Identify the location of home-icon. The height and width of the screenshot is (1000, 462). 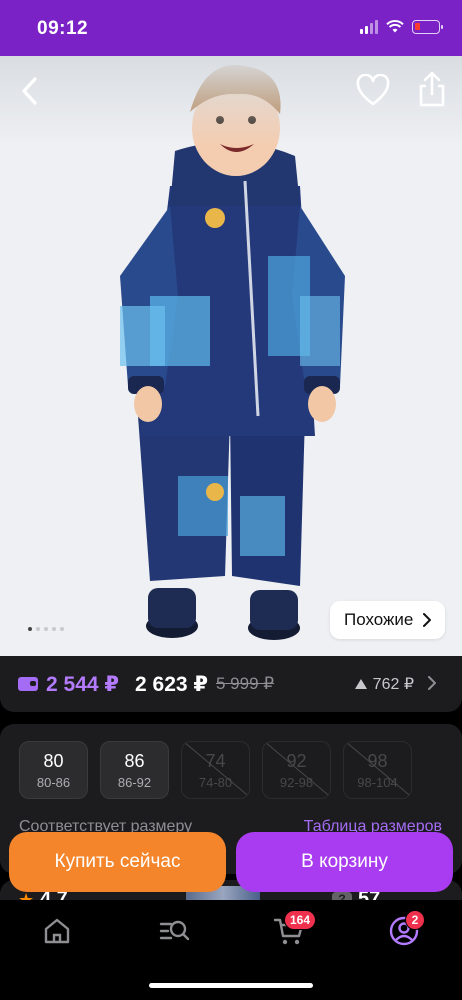
(57, 931).